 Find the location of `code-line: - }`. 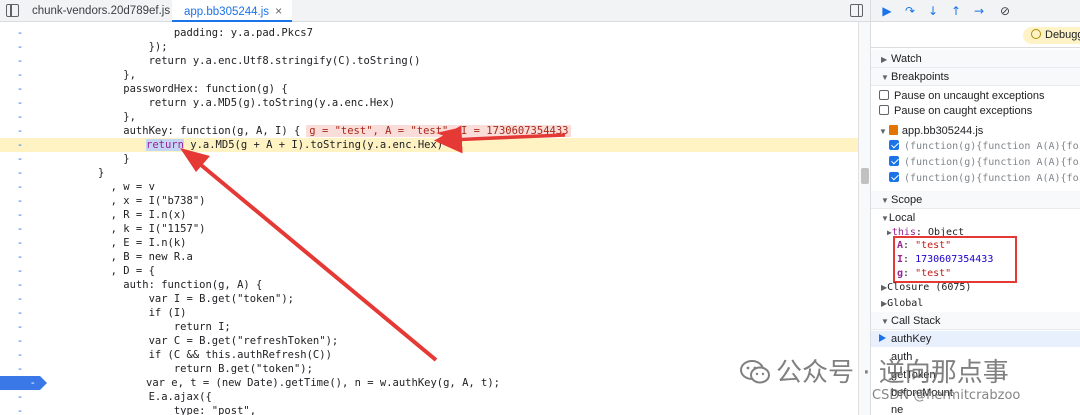

code-line: - } is located at coordinates (429, 159).